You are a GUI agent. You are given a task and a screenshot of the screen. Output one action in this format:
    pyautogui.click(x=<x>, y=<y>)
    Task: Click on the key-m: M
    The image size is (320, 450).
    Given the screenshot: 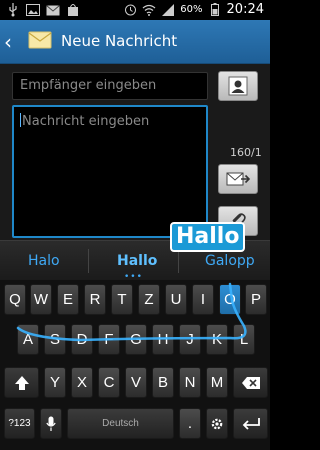 What is the action you would take?
    pyautogui.click(x=217, y=382)
    